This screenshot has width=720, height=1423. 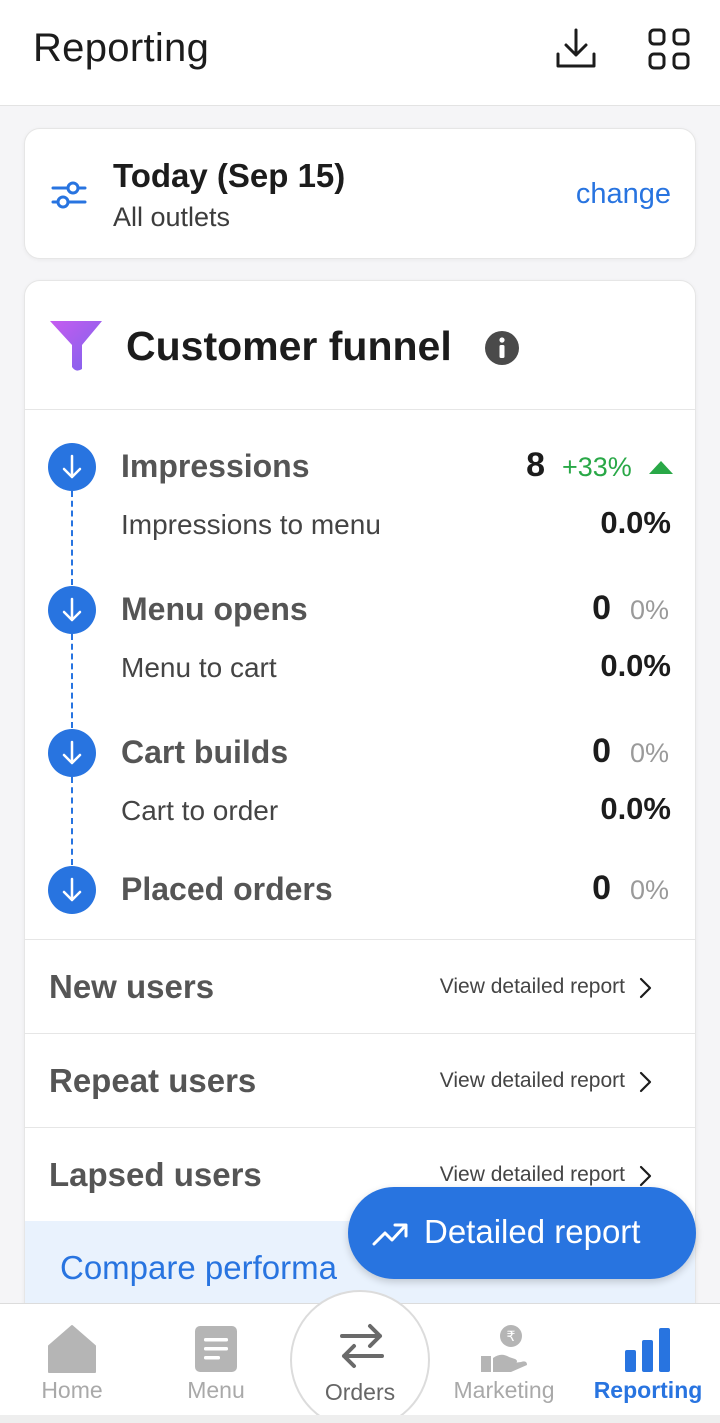 I want to click on date-range-label: Today (Sep 15), so click(x=229, y=175).